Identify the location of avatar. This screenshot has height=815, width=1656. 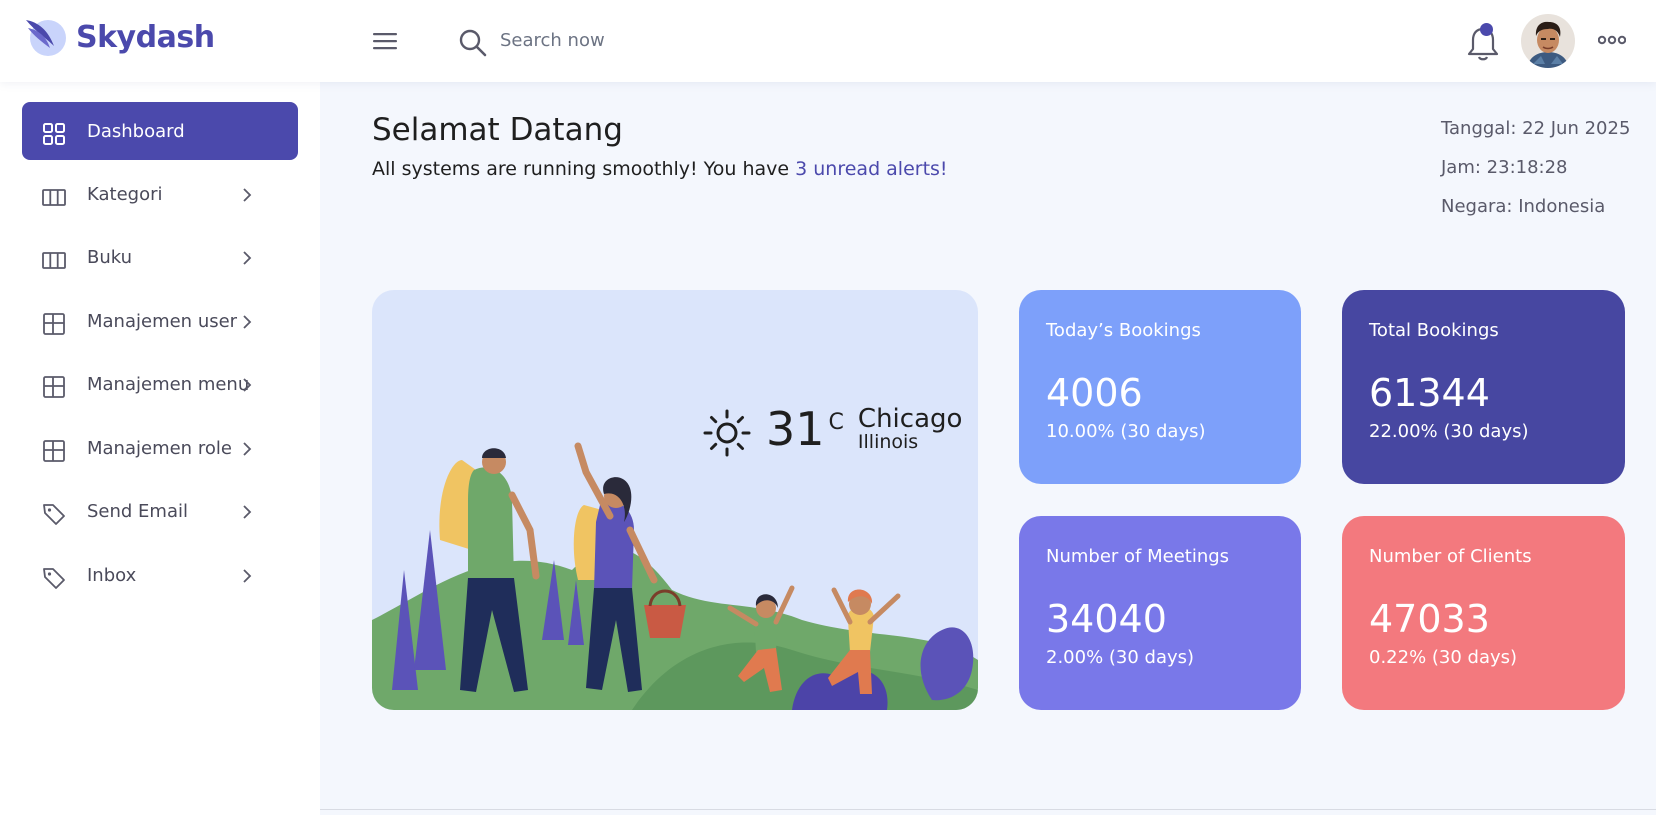
(1548, 41).